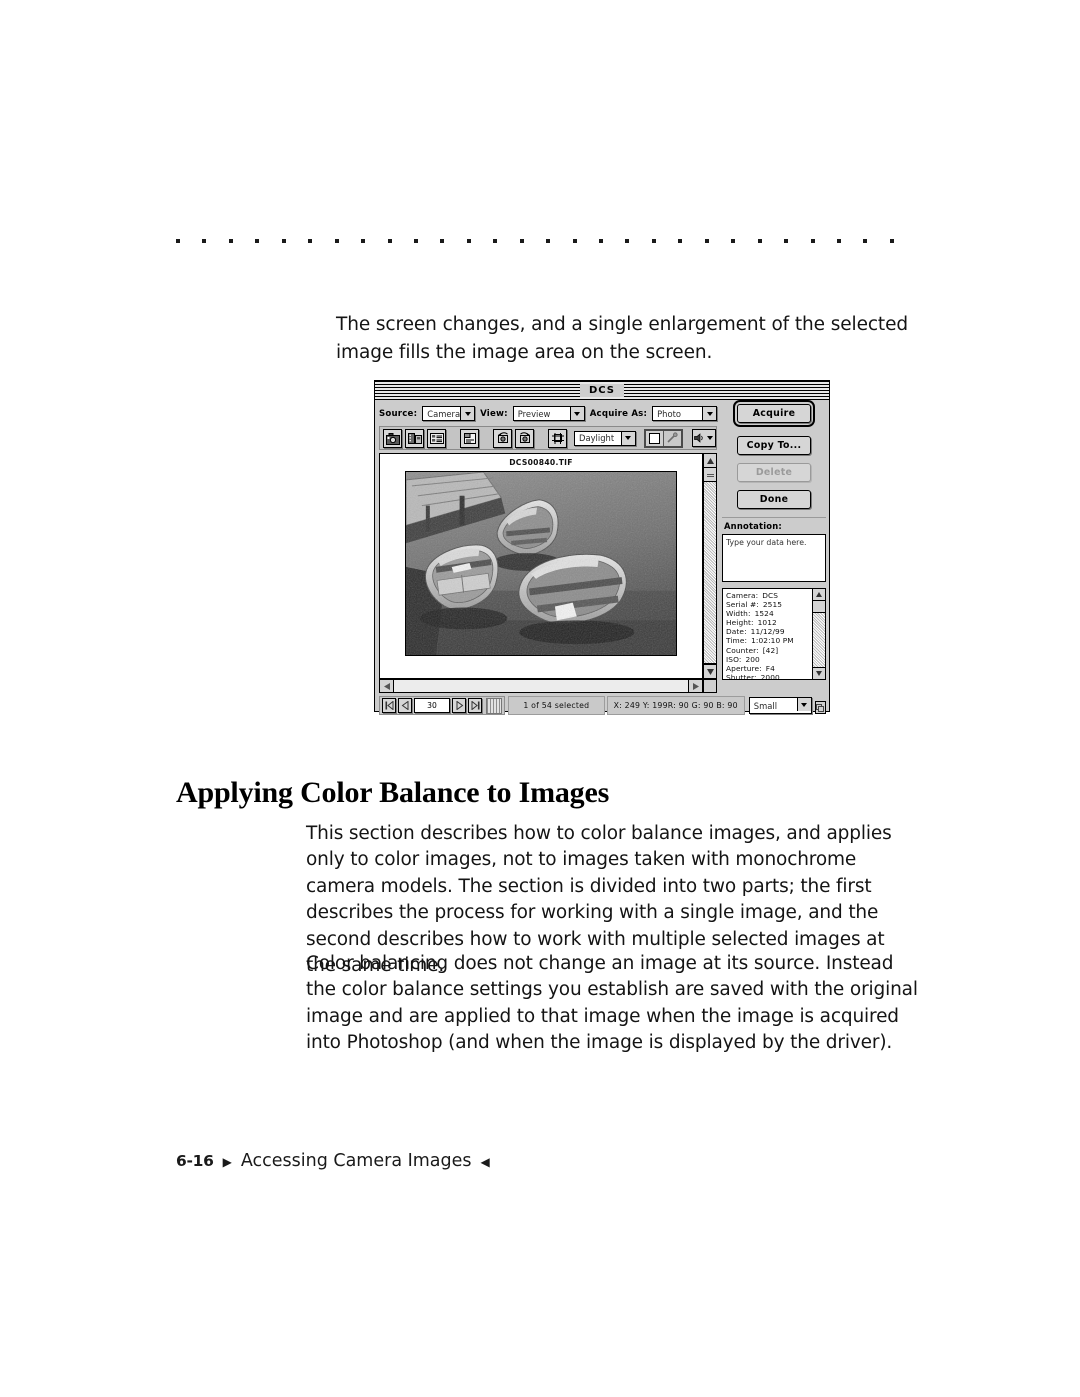 Image resolution: width=1080 pixels, height=1397 pixels. What do you see at coordinates (752, 659) in the screenshot?
I see `metadata-value: 200` at bounding box center [752, 659].